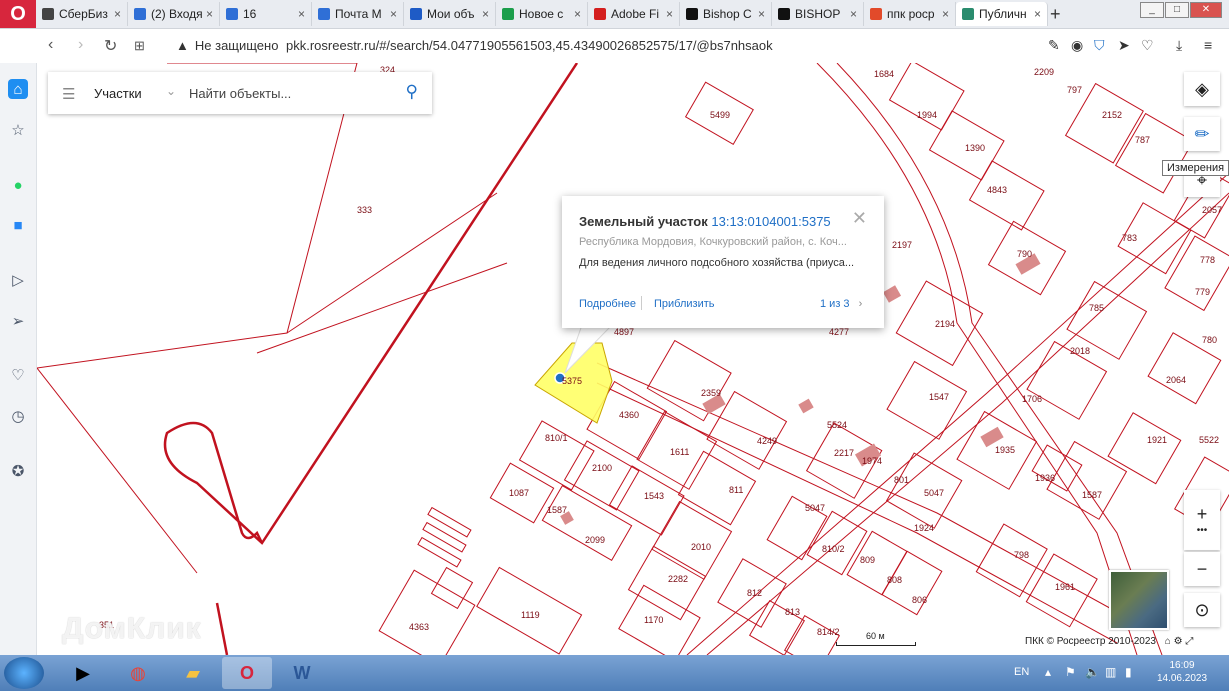 The width and height of the screenshot is (1229, 691). Describe the element at coordinates (1002, 14) in the screenshot. I see `browser-tab: Публичн ×` at that location.